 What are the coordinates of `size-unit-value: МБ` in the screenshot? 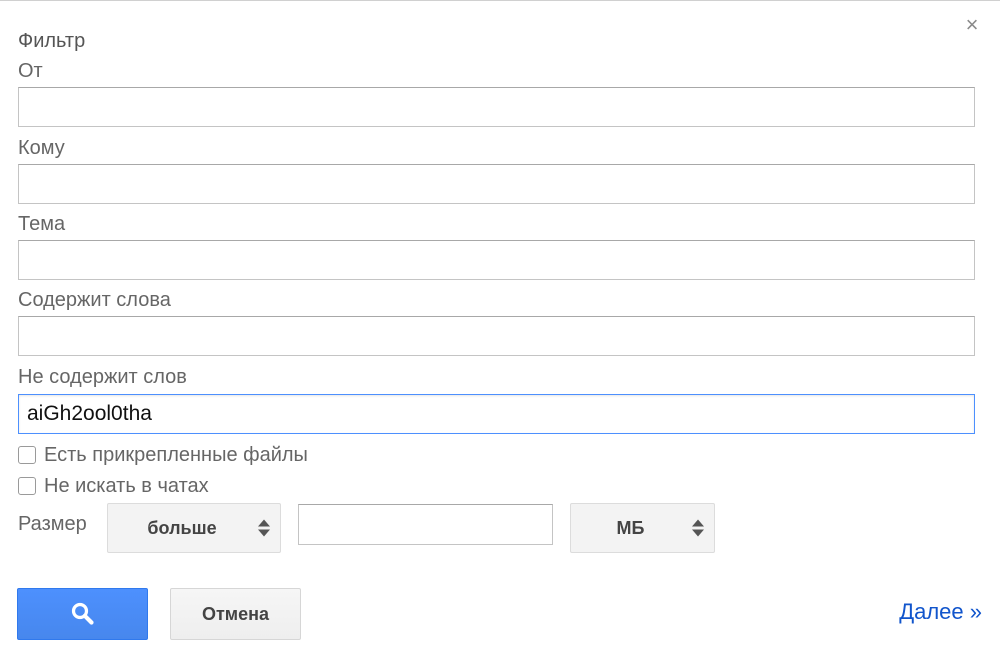 It's located at (630, 527).